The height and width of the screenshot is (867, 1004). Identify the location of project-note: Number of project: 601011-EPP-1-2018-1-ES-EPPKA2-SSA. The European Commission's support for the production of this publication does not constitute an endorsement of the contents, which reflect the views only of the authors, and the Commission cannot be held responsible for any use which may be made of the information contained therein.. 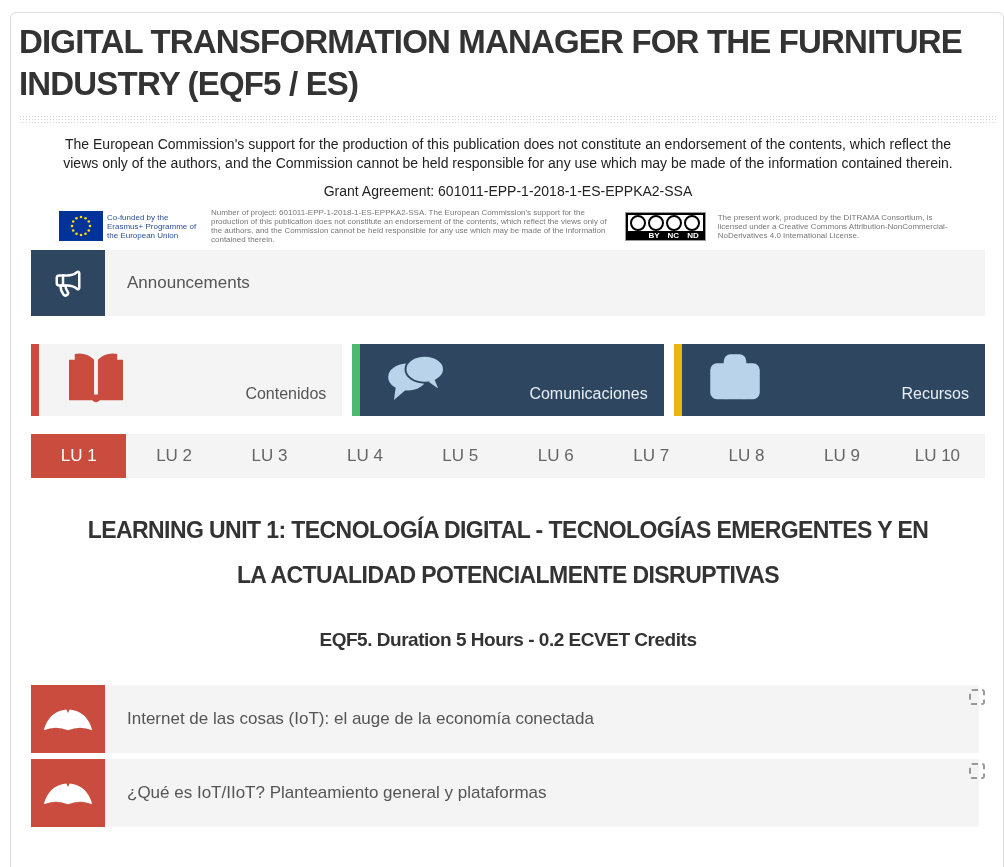
(409, 226).